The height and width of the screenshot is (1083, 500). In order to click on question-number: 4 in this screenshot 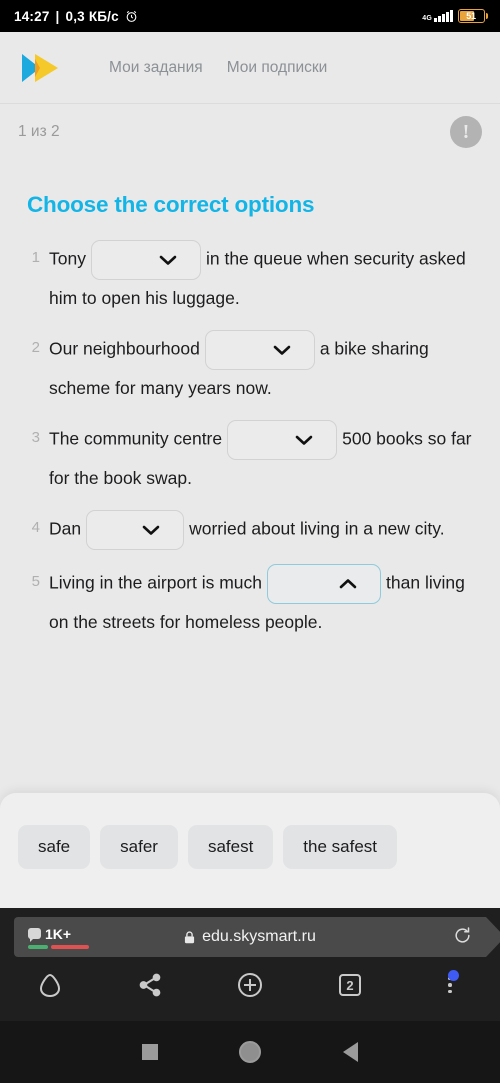, I will do `click(35, 527)`.